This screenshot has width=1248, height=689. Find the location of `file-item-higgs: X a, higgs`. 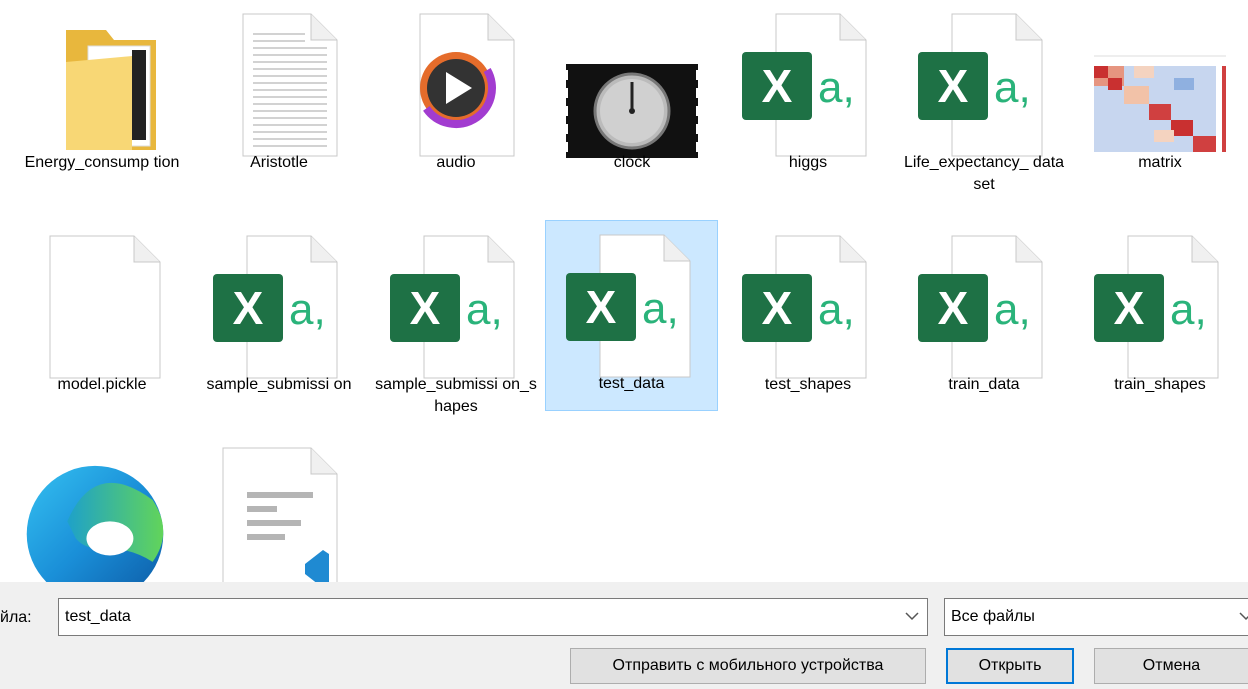

file-item-higgs: X a, higgs is located at coordinates (808, 105).